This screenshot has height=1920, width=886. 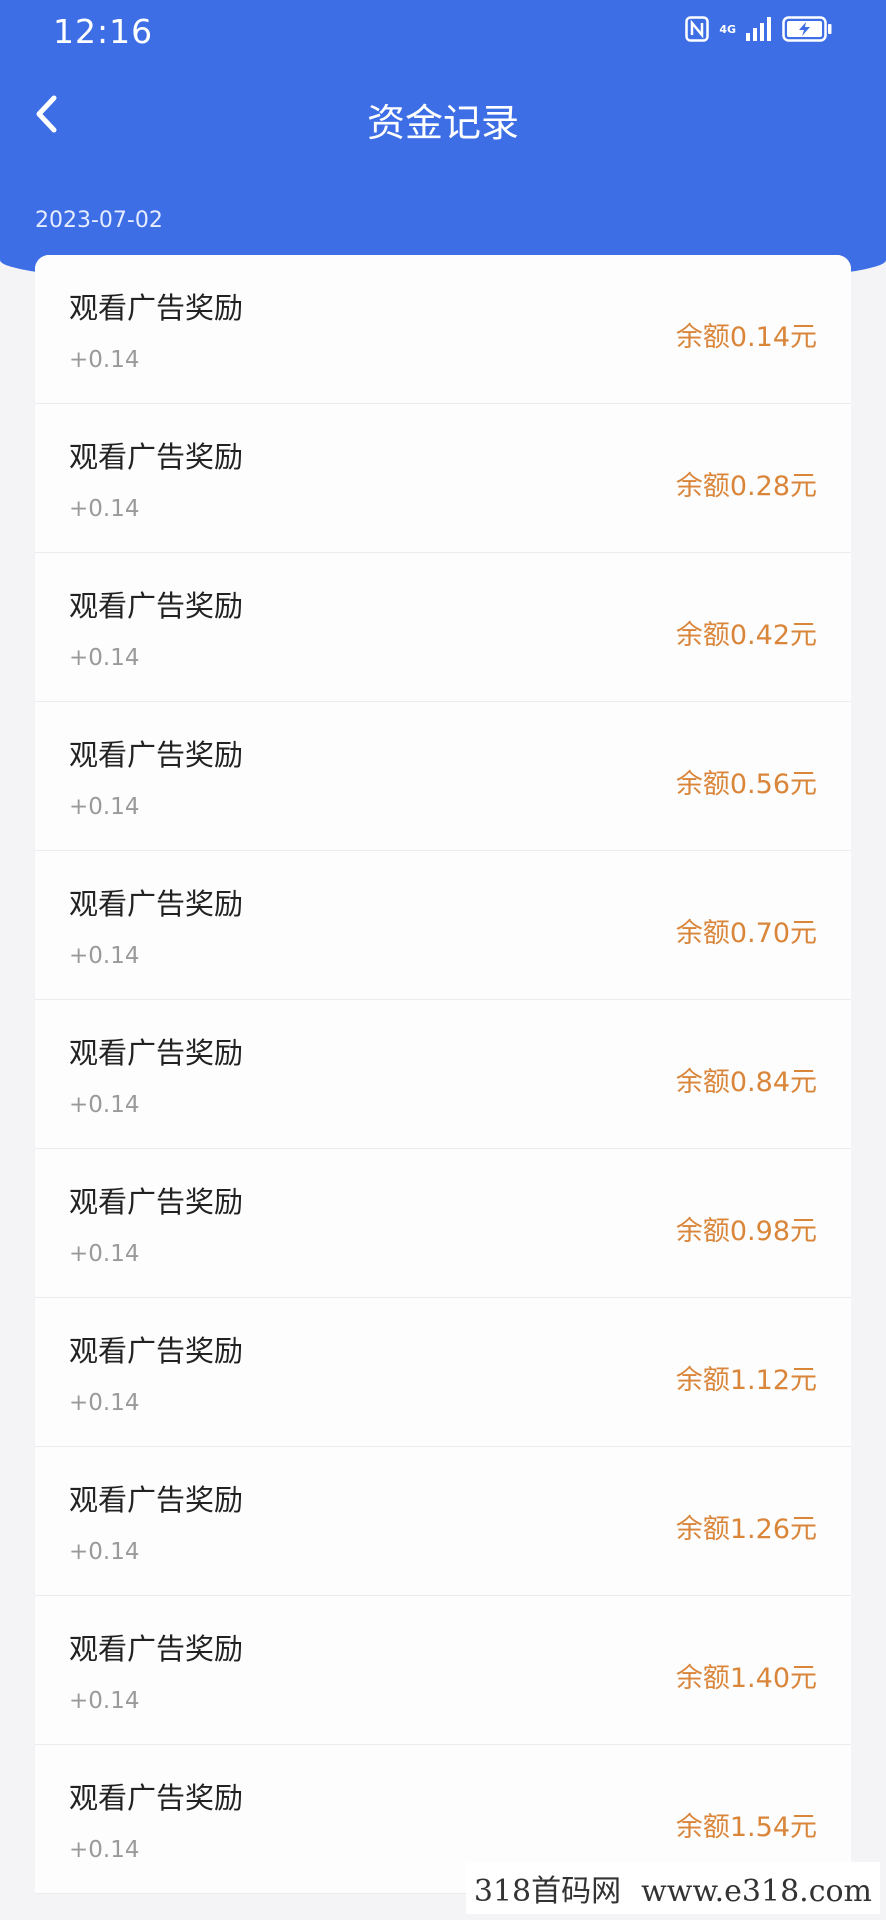 I want to click on watermark-url: www.e318.com, so click(x=756, y=1891).